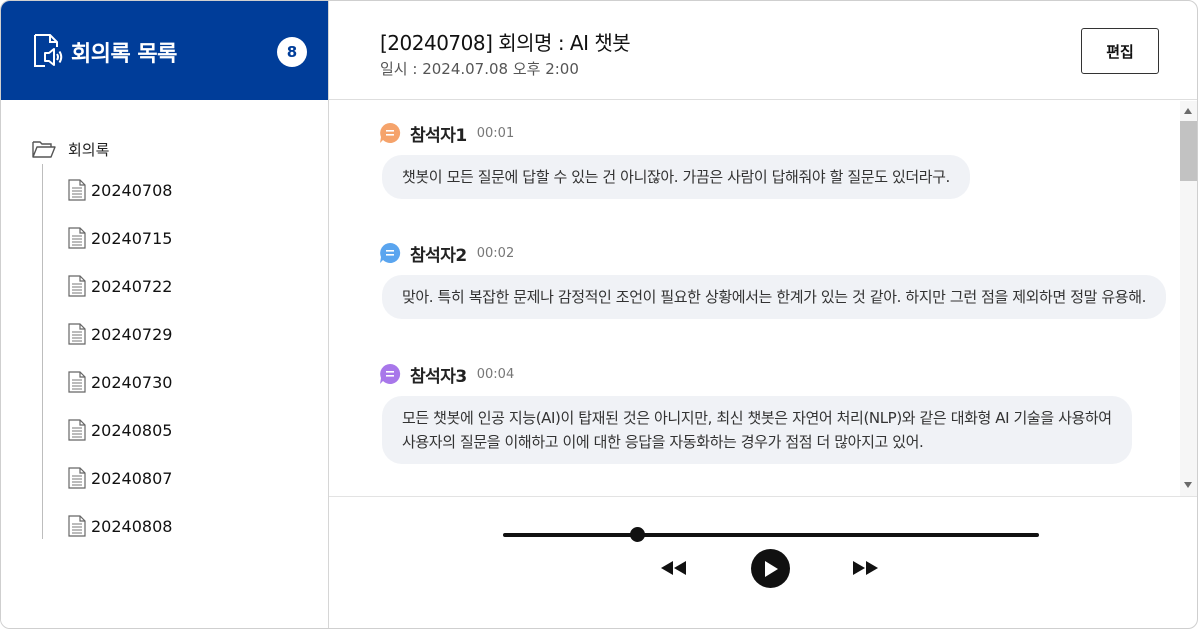 The width and height of the screenshot is (1198, 629). What do you see at coordinates (132, 382) in the screenshot?
I see `tree-item-label: 20240730` at bounding box center [132, 382].